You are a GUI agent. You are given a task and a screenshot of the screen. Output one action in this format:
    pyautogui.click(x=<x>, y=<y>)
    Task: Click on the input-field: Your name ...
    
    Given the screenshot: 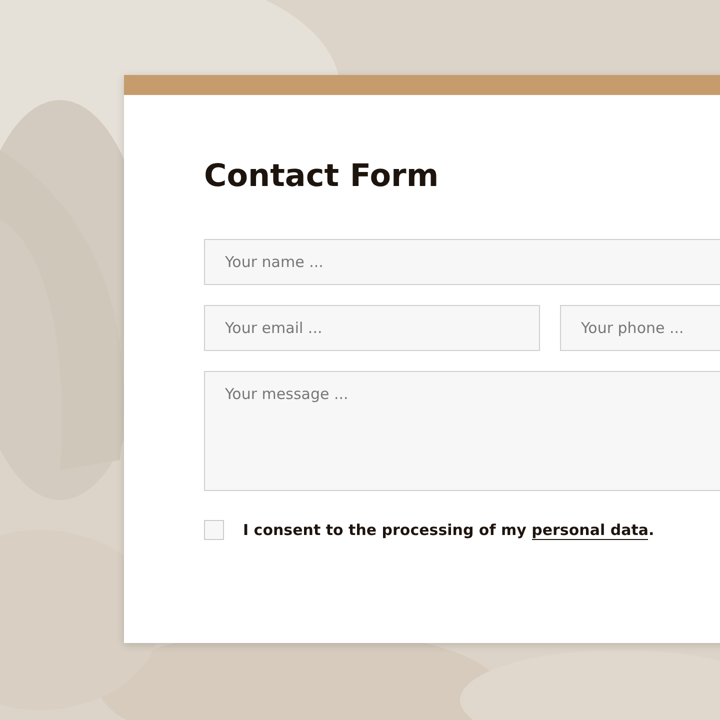 What is the action you would take?
    pyautogui.click(x=462, y=262)
    